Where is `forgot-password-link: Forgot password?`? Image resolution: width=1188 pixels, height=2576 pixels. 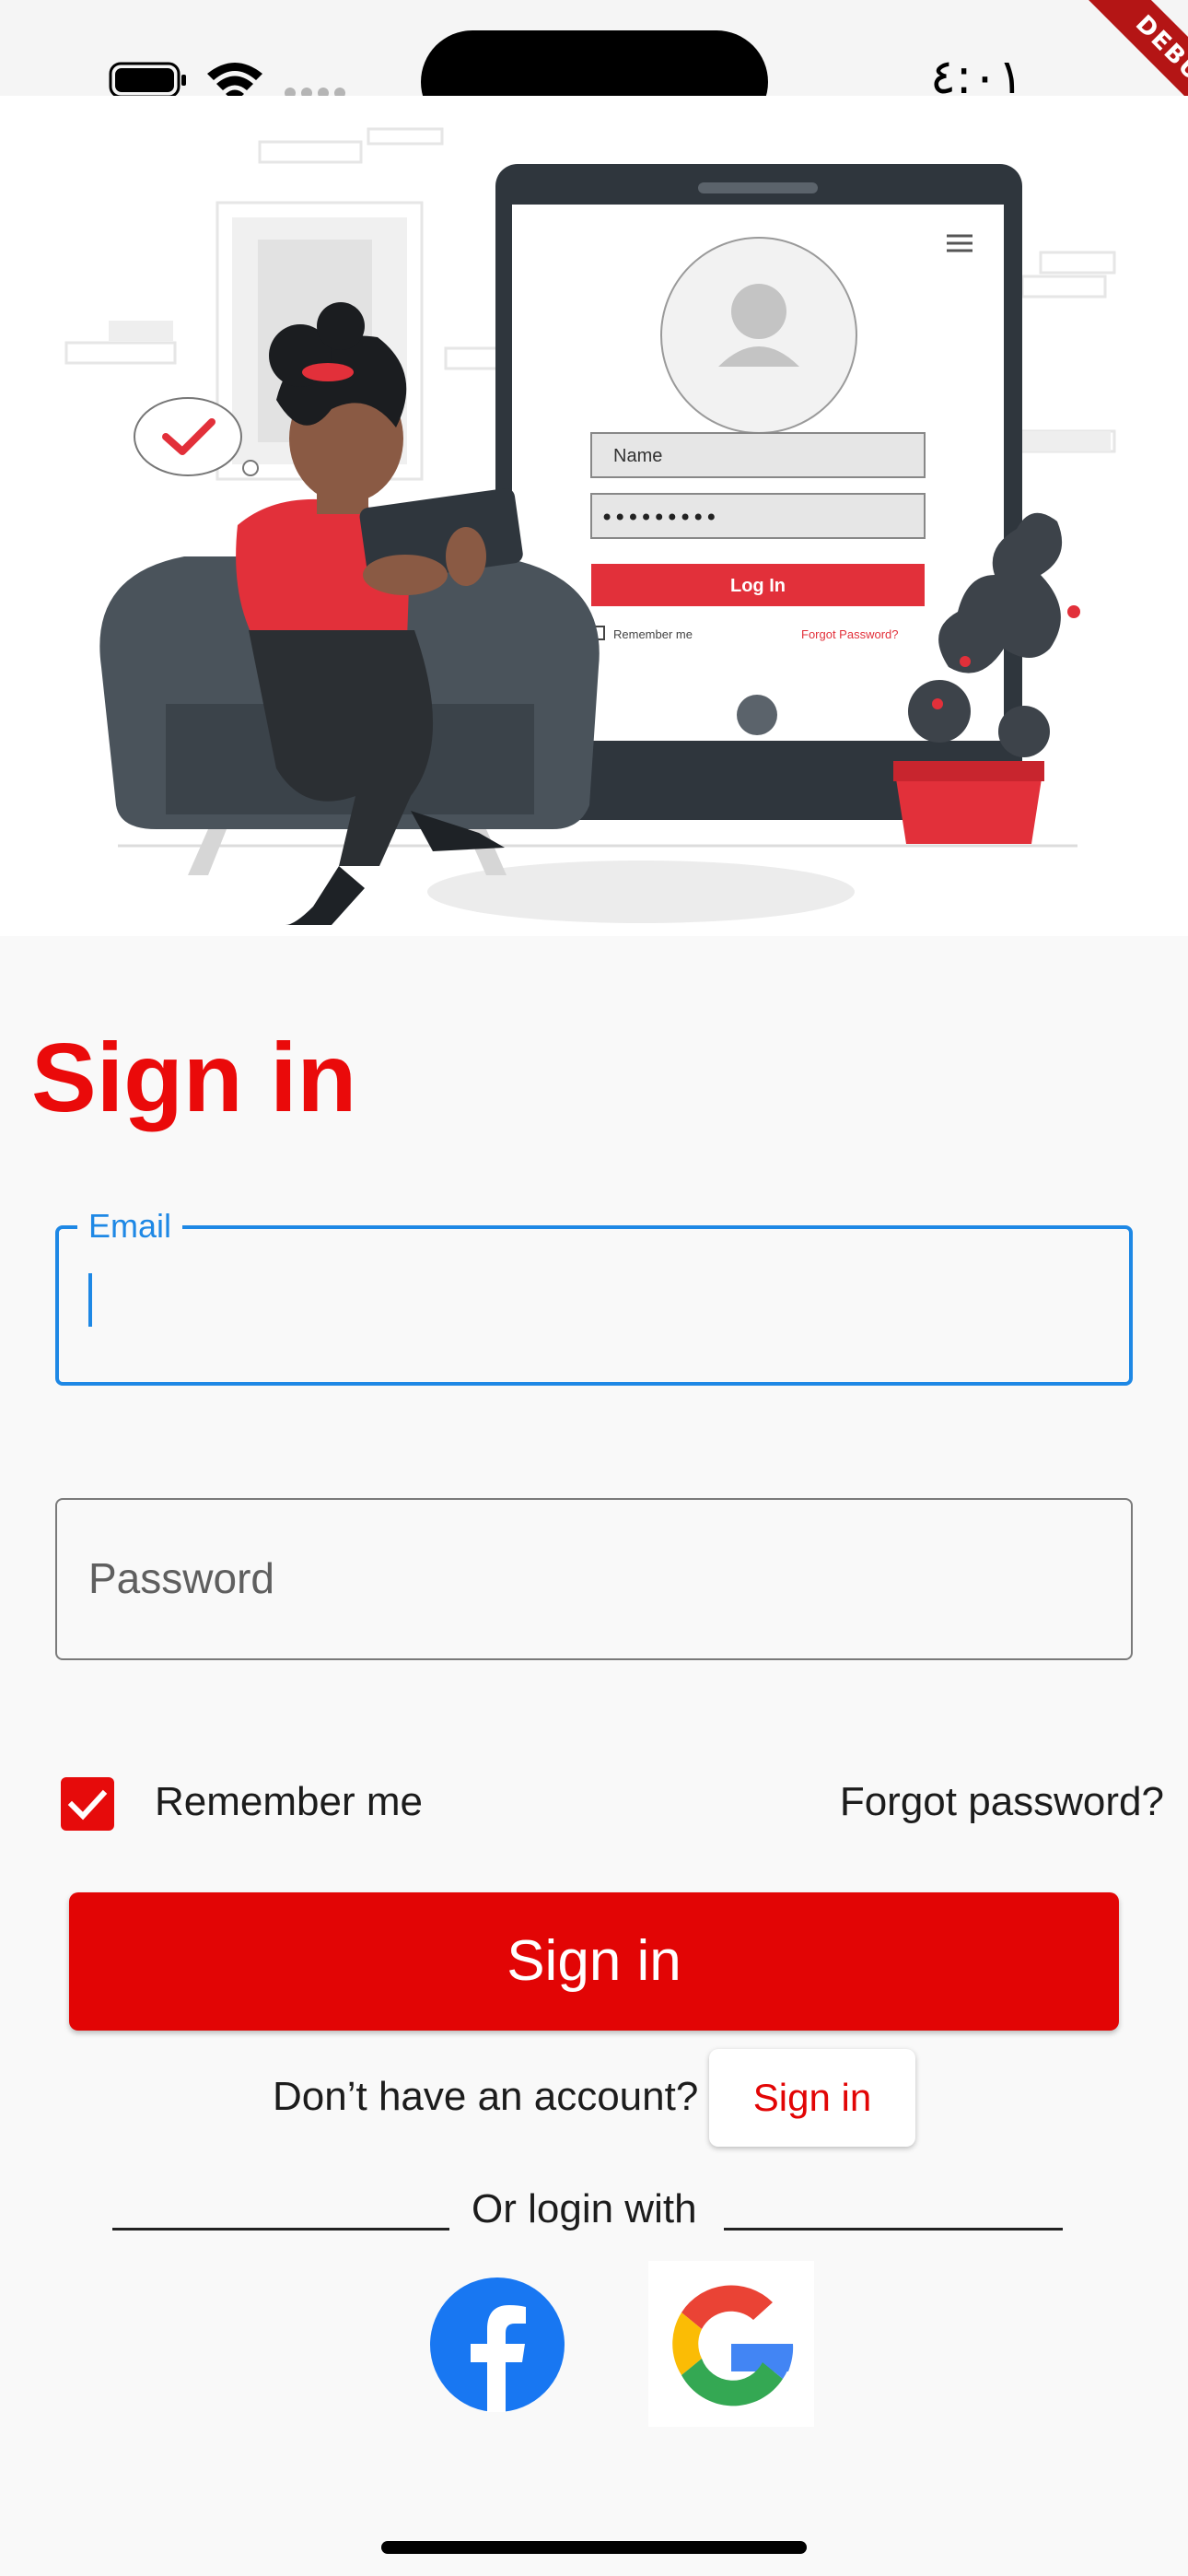 forgot-password-link: Forgot password? is located at coordinates (1002, 1802).